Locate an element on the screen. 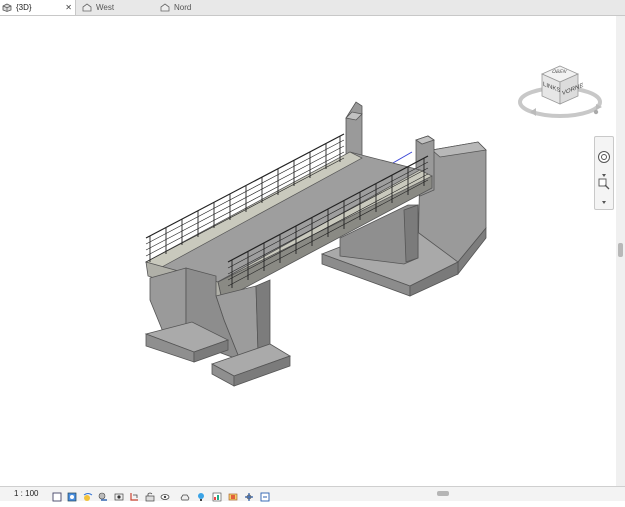  viewcube: OBEN LINKS VORNE is located at coordinates (561, 93).